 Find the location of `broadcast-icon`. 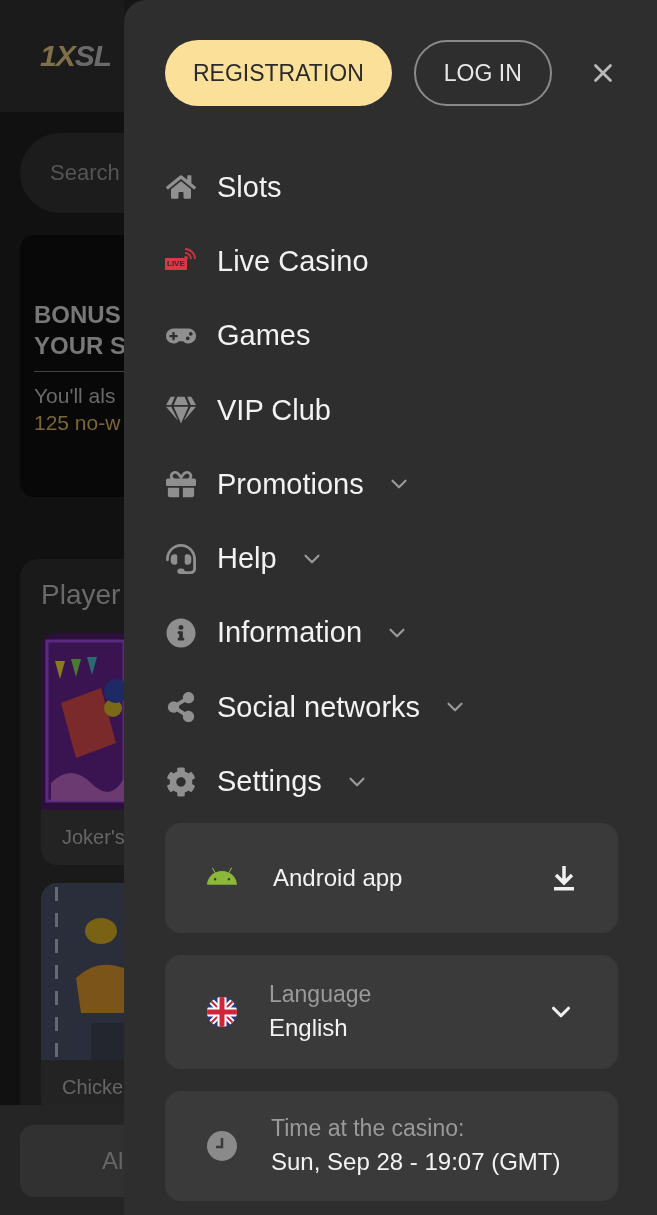

broadcast-icon is located at coordinates (190, 254).